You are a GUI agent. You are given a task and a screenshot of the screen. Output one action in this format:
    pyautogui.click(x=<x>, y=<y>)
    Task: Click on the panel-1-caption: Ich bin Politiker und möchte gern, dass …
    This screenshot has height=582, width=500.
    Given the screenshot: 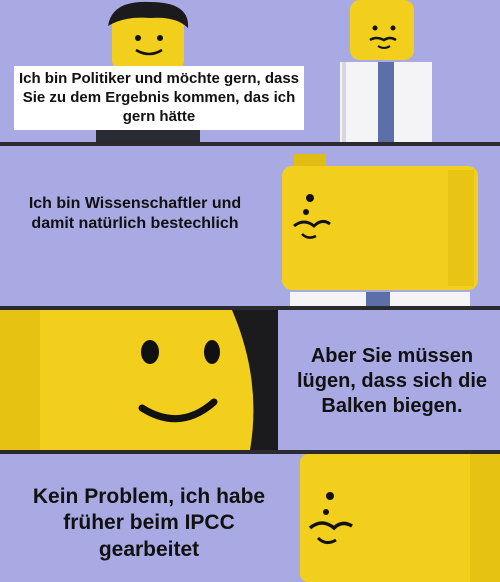 What is the action you would take?
    pyautogui.click(x=159, y=98)
    